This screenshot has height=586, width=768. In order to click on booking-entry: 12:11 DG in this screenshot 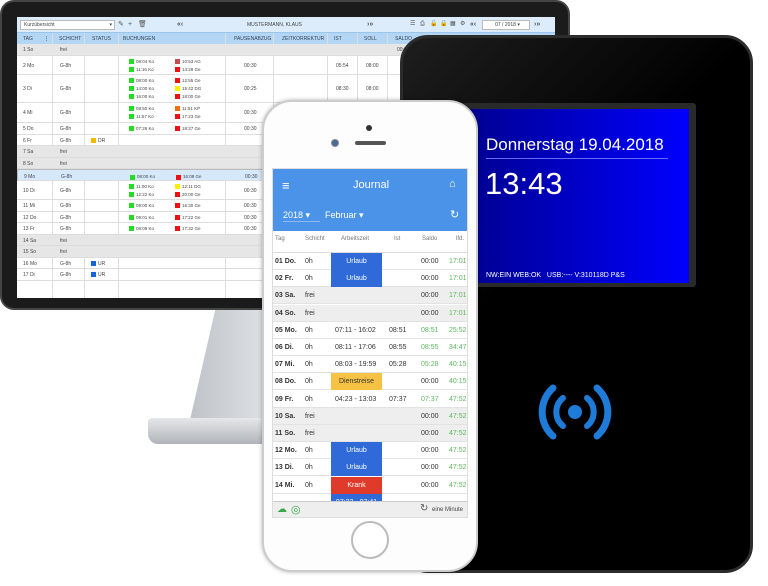, I will do `click(188, 186)`.